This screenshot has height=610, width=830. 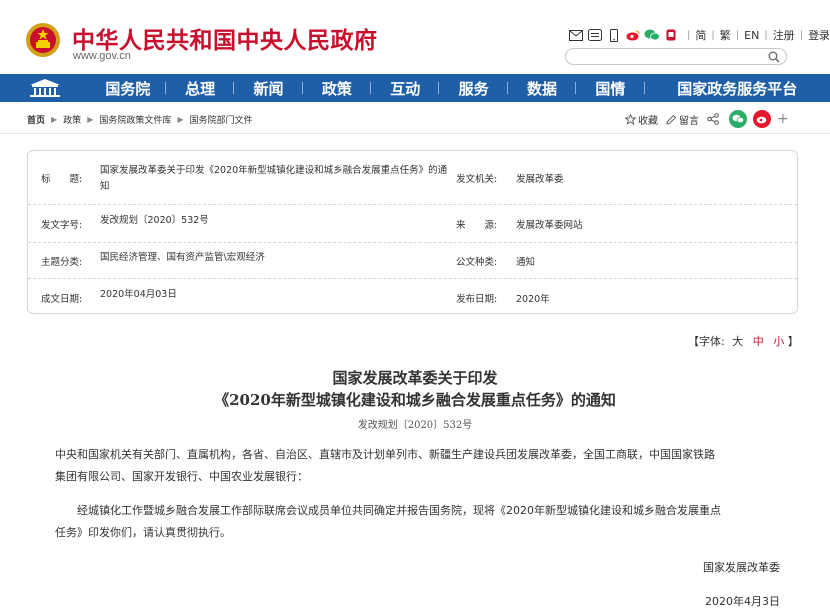 I want to click on docno-value: 发改规划〔2020〕532号, so click(x=154, y=220).